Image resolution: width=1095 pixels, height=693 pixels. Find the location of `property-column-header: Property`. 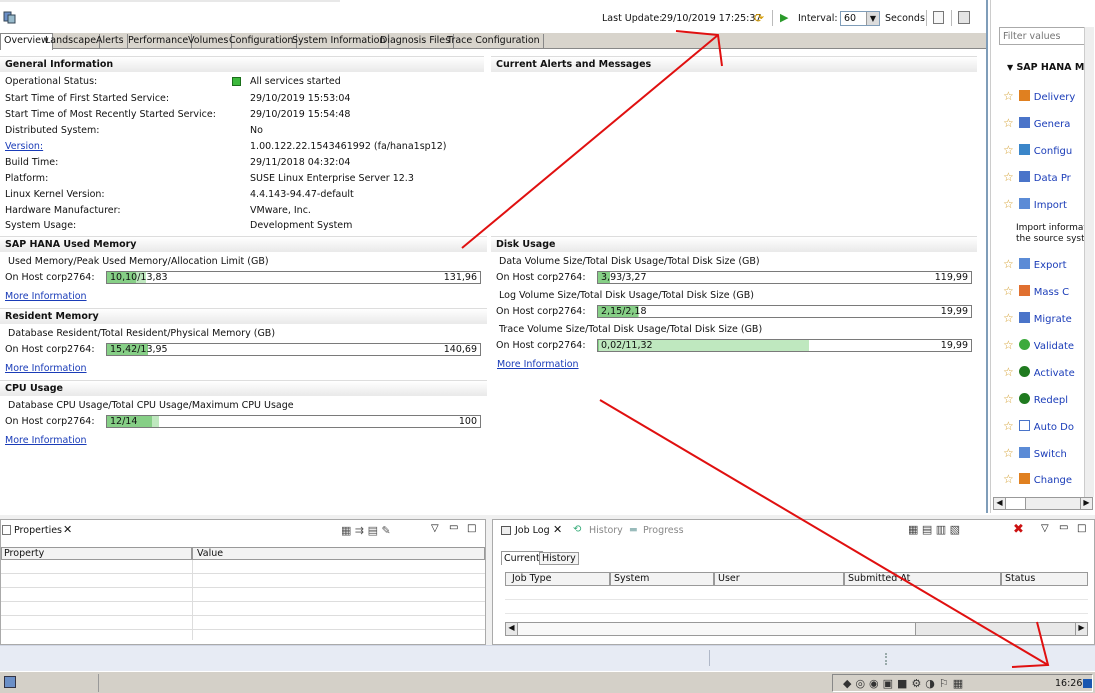

property-column-header: Property is located at coordinates (96, 553).